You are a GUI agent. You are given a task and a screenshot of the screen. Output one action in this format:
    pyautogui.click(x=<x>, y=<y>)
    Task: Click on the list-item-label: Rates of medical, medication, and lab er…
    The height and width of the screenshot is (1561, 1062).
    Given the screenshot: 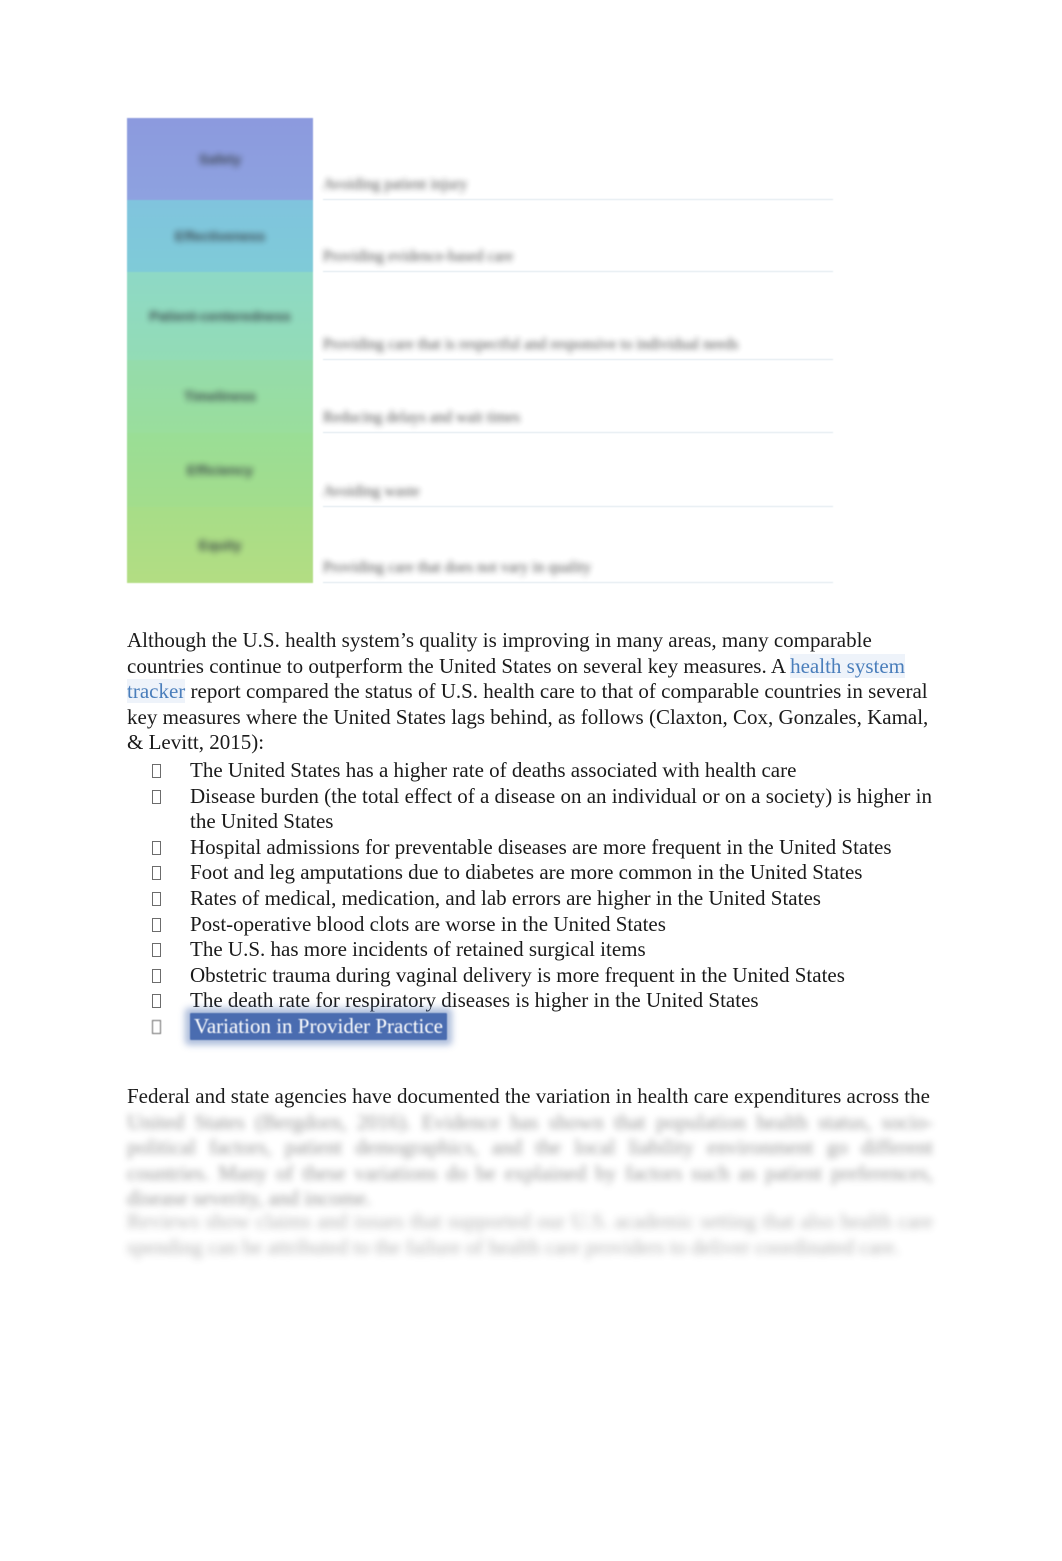 What is the action you would take?
    pyautogui.click(x=505, y=897)
    